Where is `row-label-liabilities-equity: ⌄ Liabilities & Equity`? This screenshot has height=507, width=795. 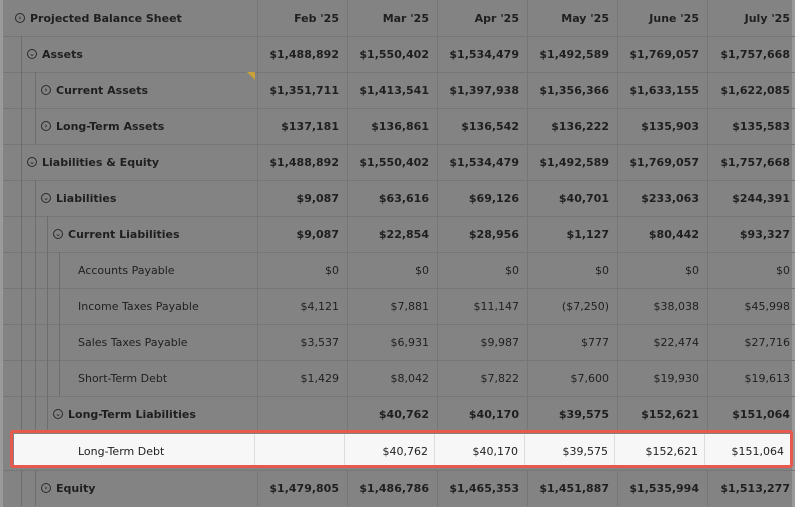 row-label-liabilities-equity: ⌄ Liabilities & Equity is located at coordinates (130, 162).